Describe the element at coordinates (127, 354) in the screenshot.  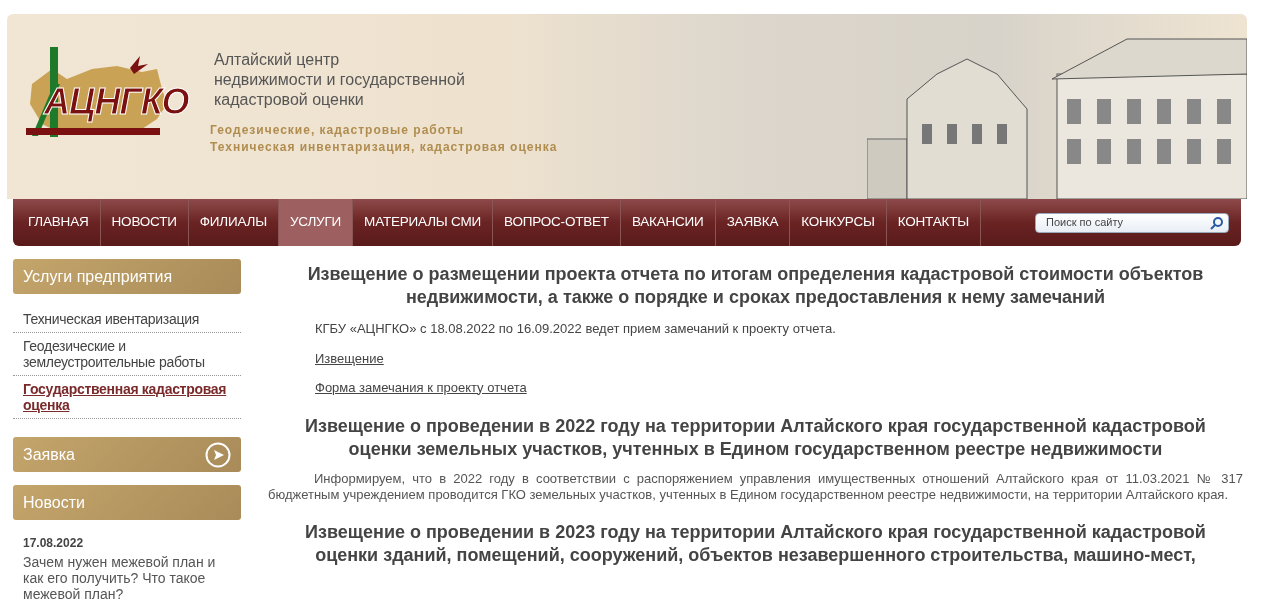
I see `sidebar-menu-link: Геодезические и землеустроительные работы` at that location.